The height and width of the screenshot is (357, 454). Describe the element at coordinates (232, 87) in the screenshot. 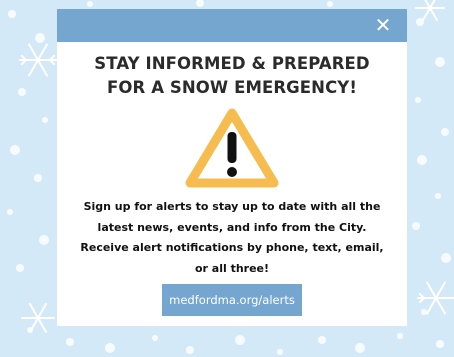

I see `headline-line-2: FOR A SNOW EMERGENCY!` at that location.